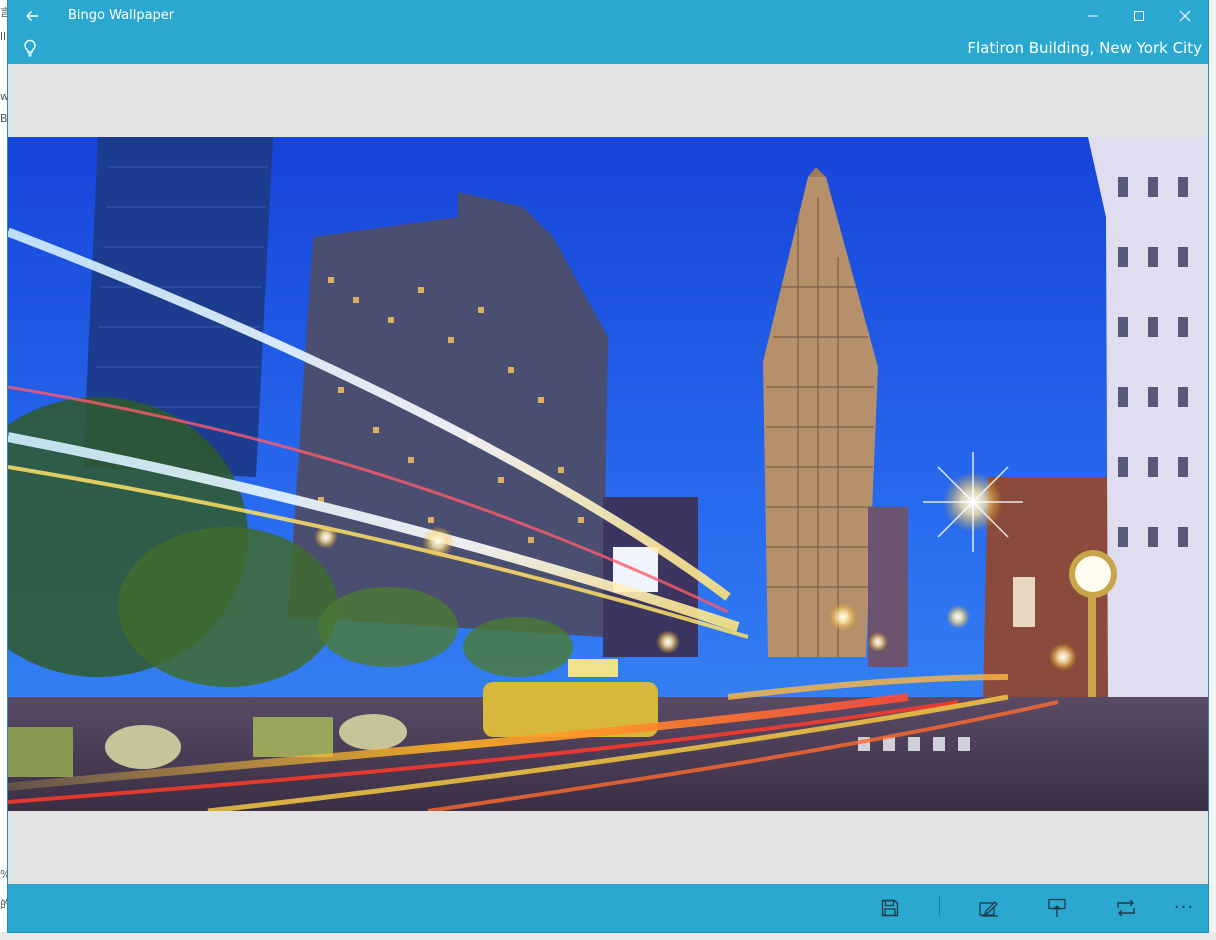  I want to click on background-window-bottom, so click(608, 936).